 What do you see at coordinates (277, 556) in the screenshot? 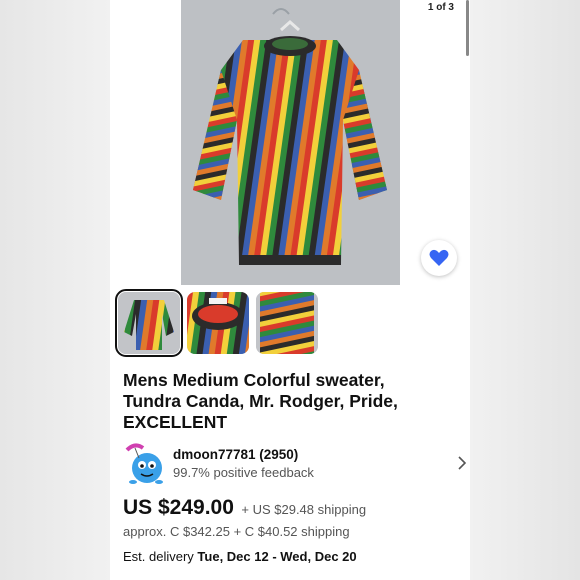
I see `delivery-dates: Tue, Dec 12 - Wed, Dec 20` at bounding box center [277, 556].